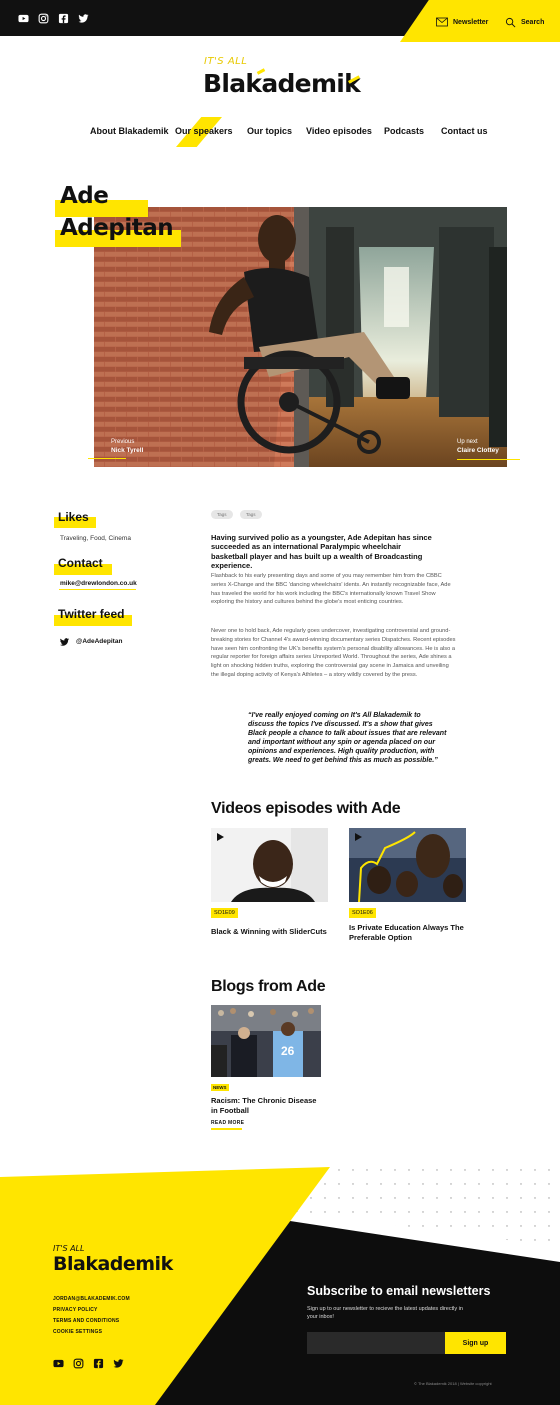 The width and height of the screenshot is (560, 1405). I want to click on episode-badge: SO1E06, so click(362, 913).